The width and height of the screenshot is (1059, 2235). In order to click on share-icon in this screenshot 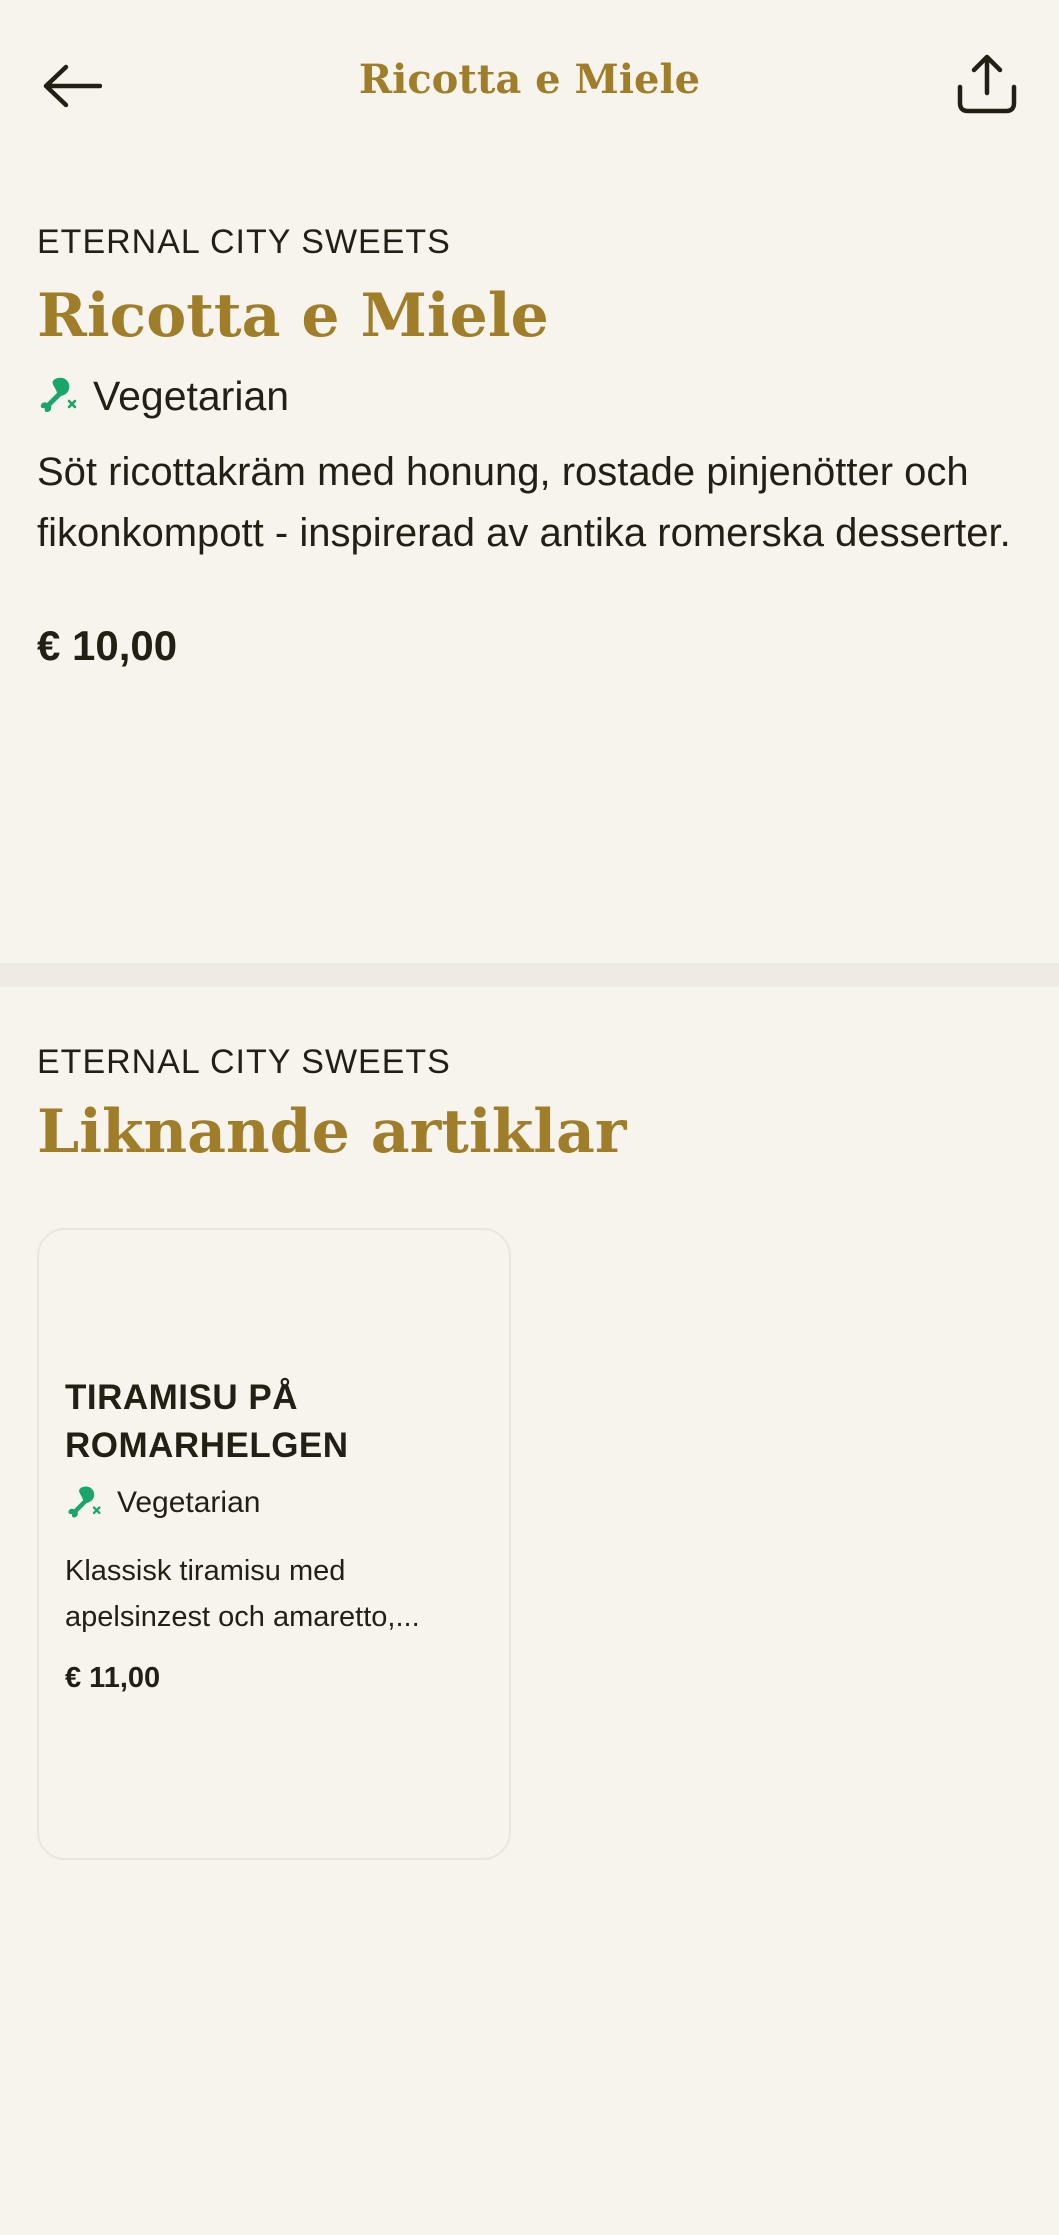, I will do `click(987, 84)`.